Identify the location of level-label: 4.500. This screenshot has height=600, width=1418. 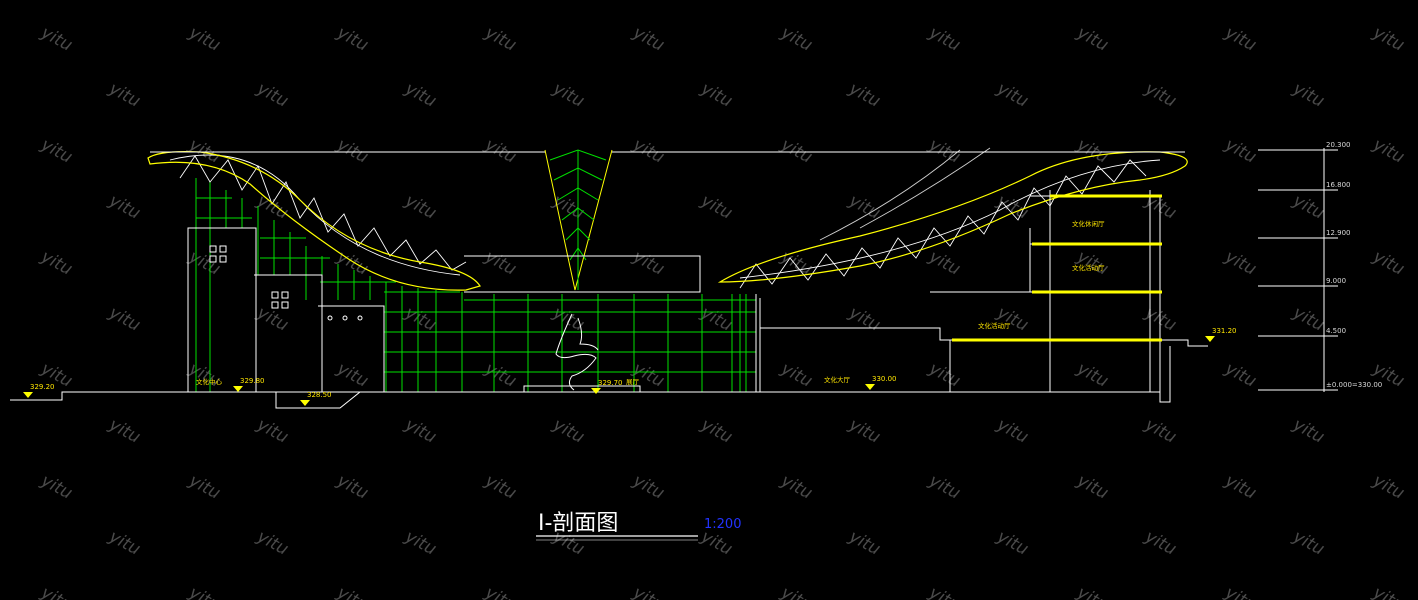
(1336, 331).